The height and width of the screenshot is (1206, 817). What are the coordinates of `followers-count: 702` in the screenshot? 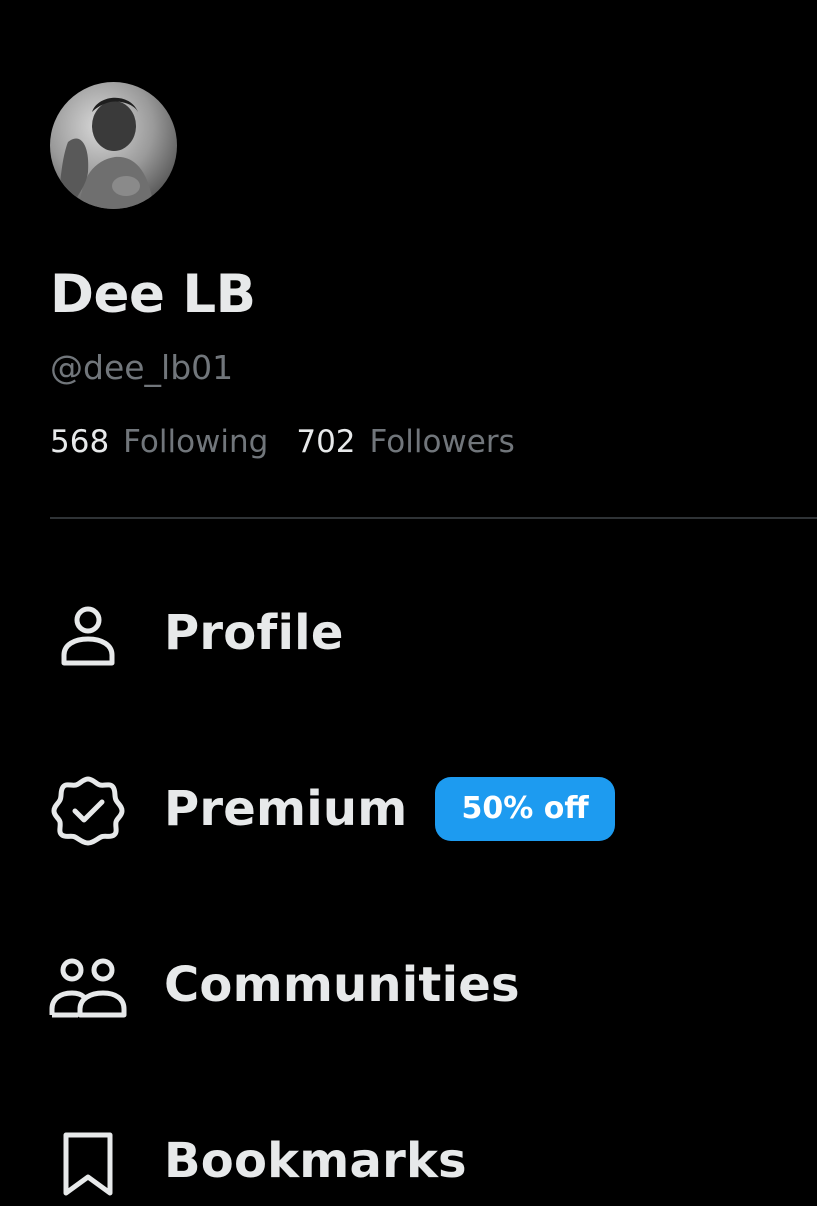 It's located at (326, 442).